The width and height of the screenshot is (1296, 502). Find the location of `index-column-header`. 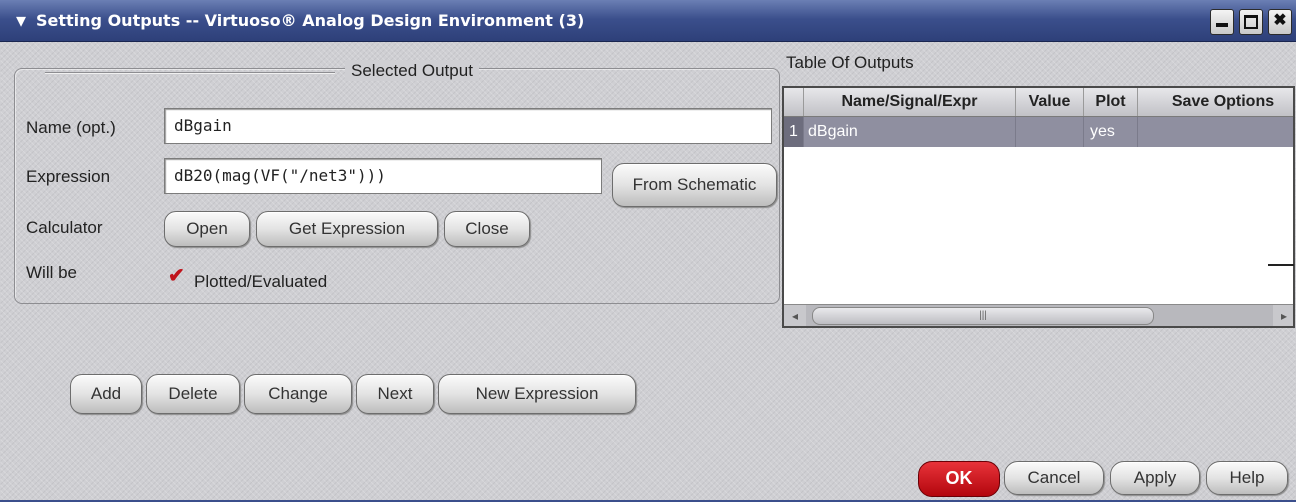

index-column-header is located at coordinates (794, 102).